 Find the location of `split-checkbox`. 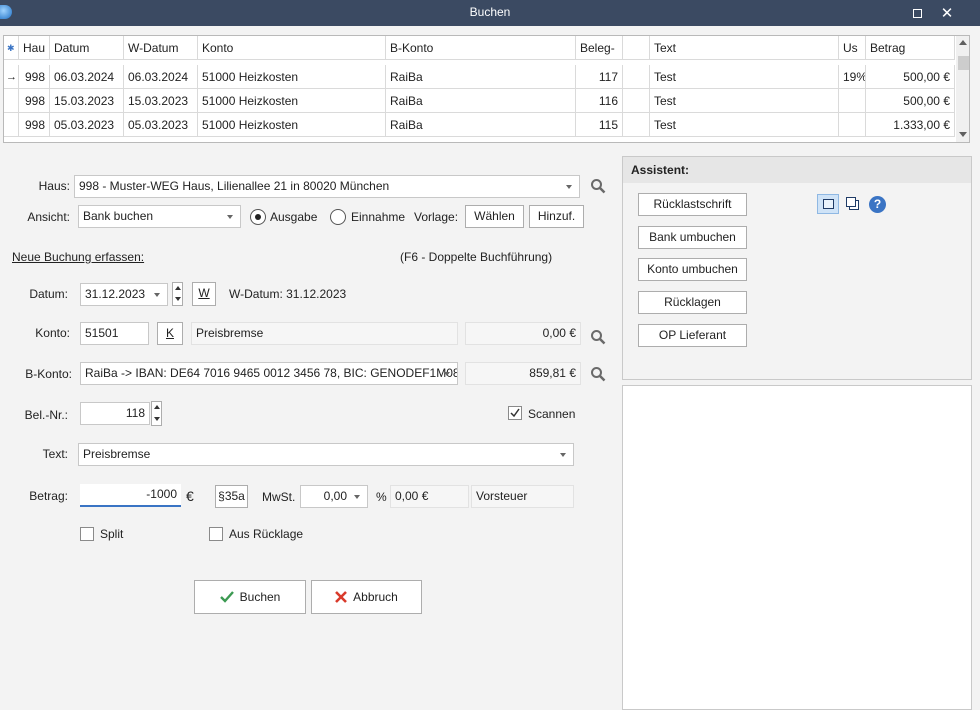

split-checkbox is located at coordinates (87, 534).